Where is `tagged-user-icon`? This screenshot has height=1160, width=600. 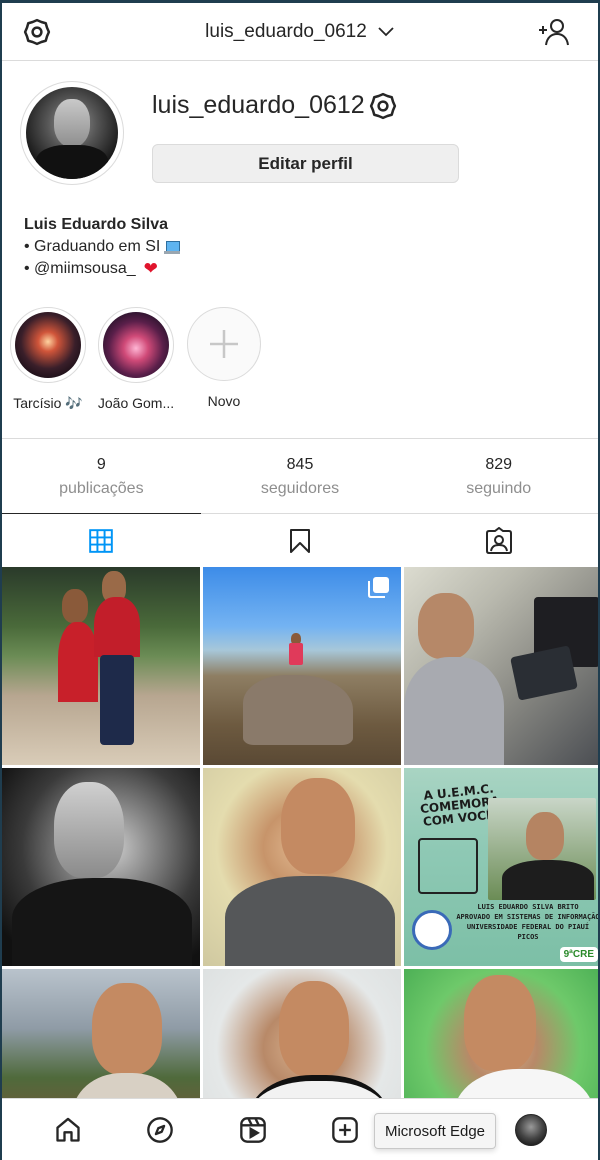 tagged-user-icon is located at coordinates (498, 540).